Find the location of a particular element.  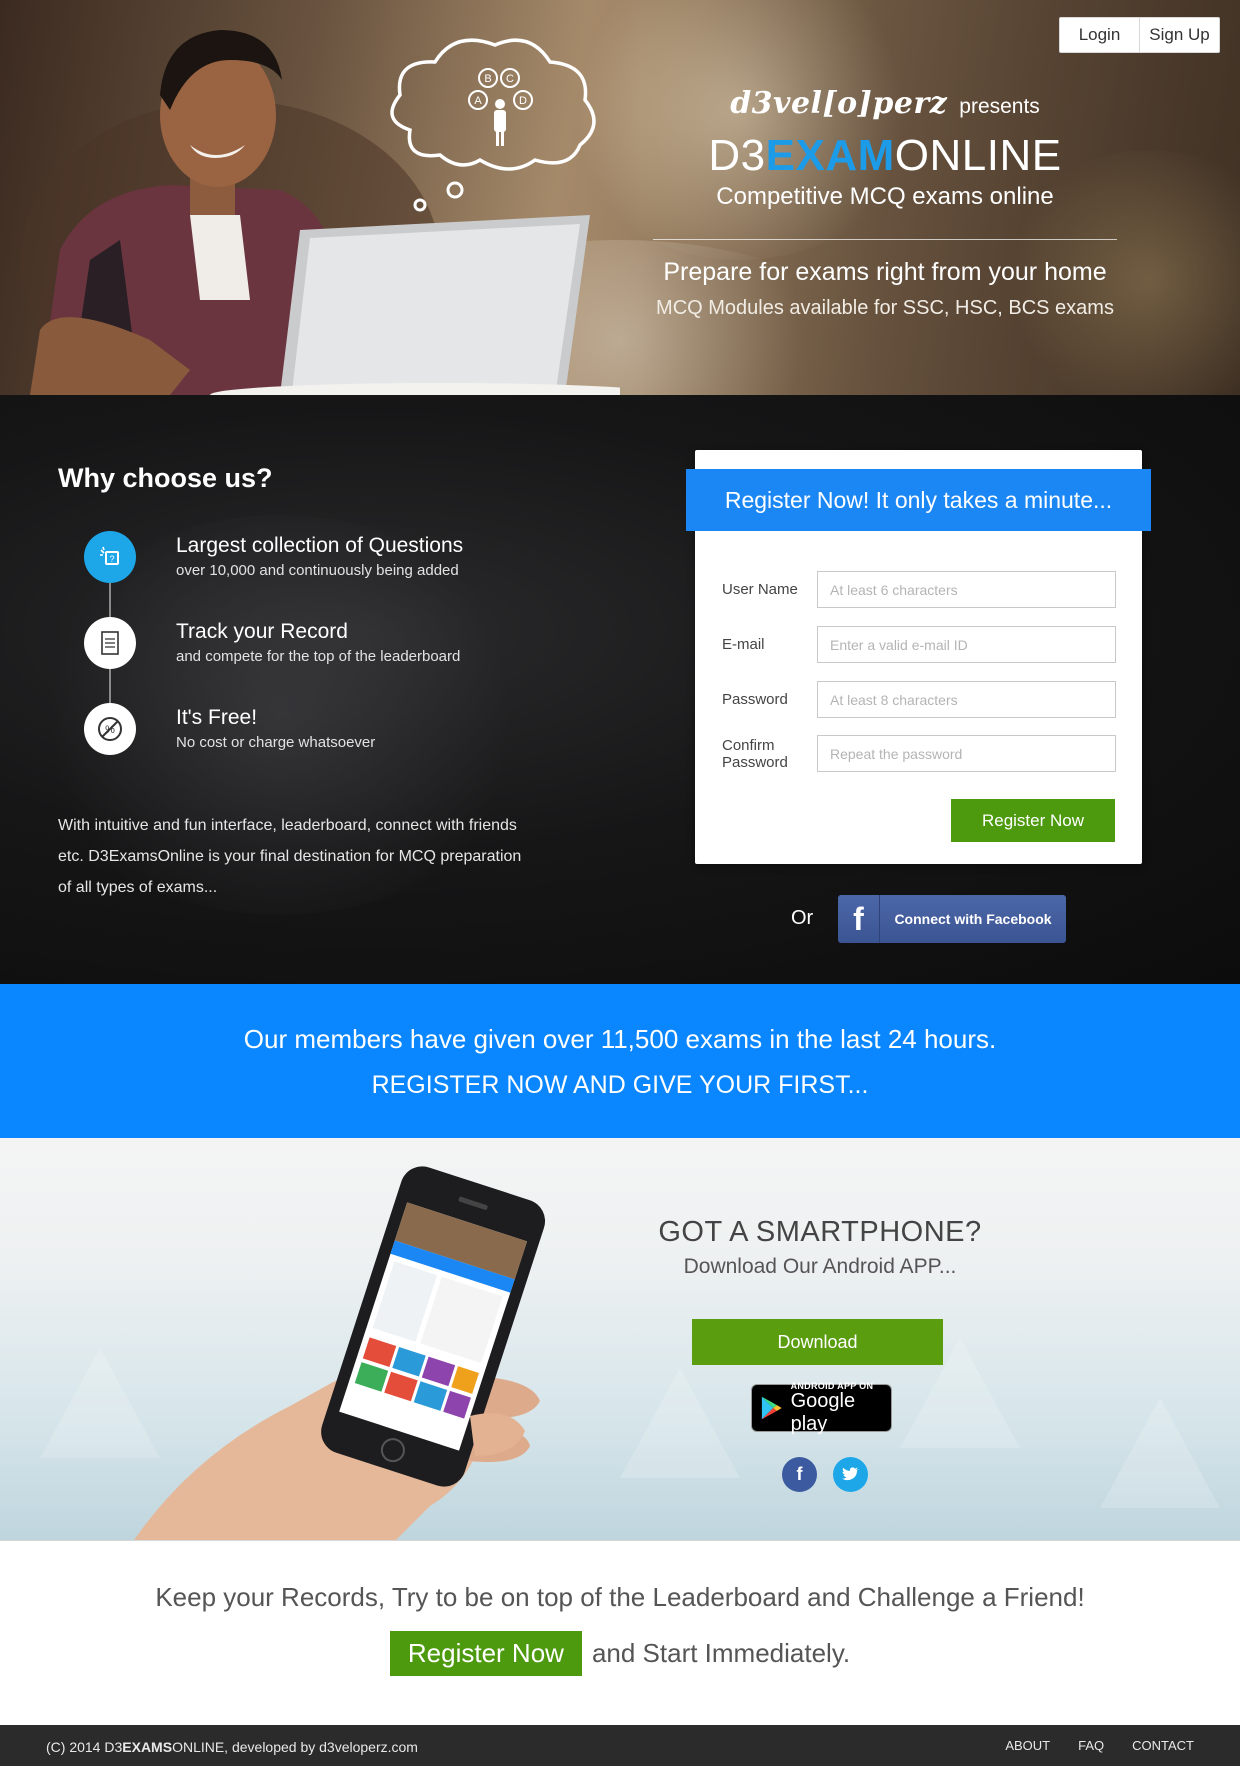

google-play-badge: ANDROID APP ON Google play is located at coordinates (821, 1408).